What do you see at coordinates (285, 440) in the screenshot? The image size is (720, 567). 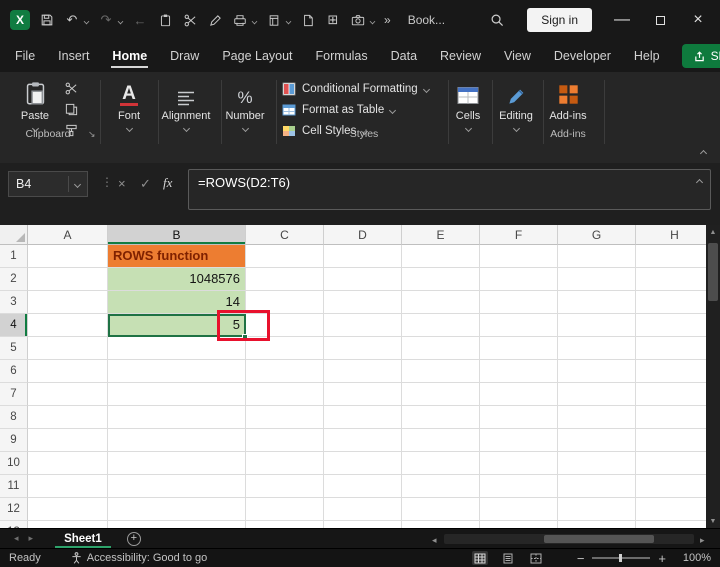 I see `cell-C9` at bounding box center [285, 440].